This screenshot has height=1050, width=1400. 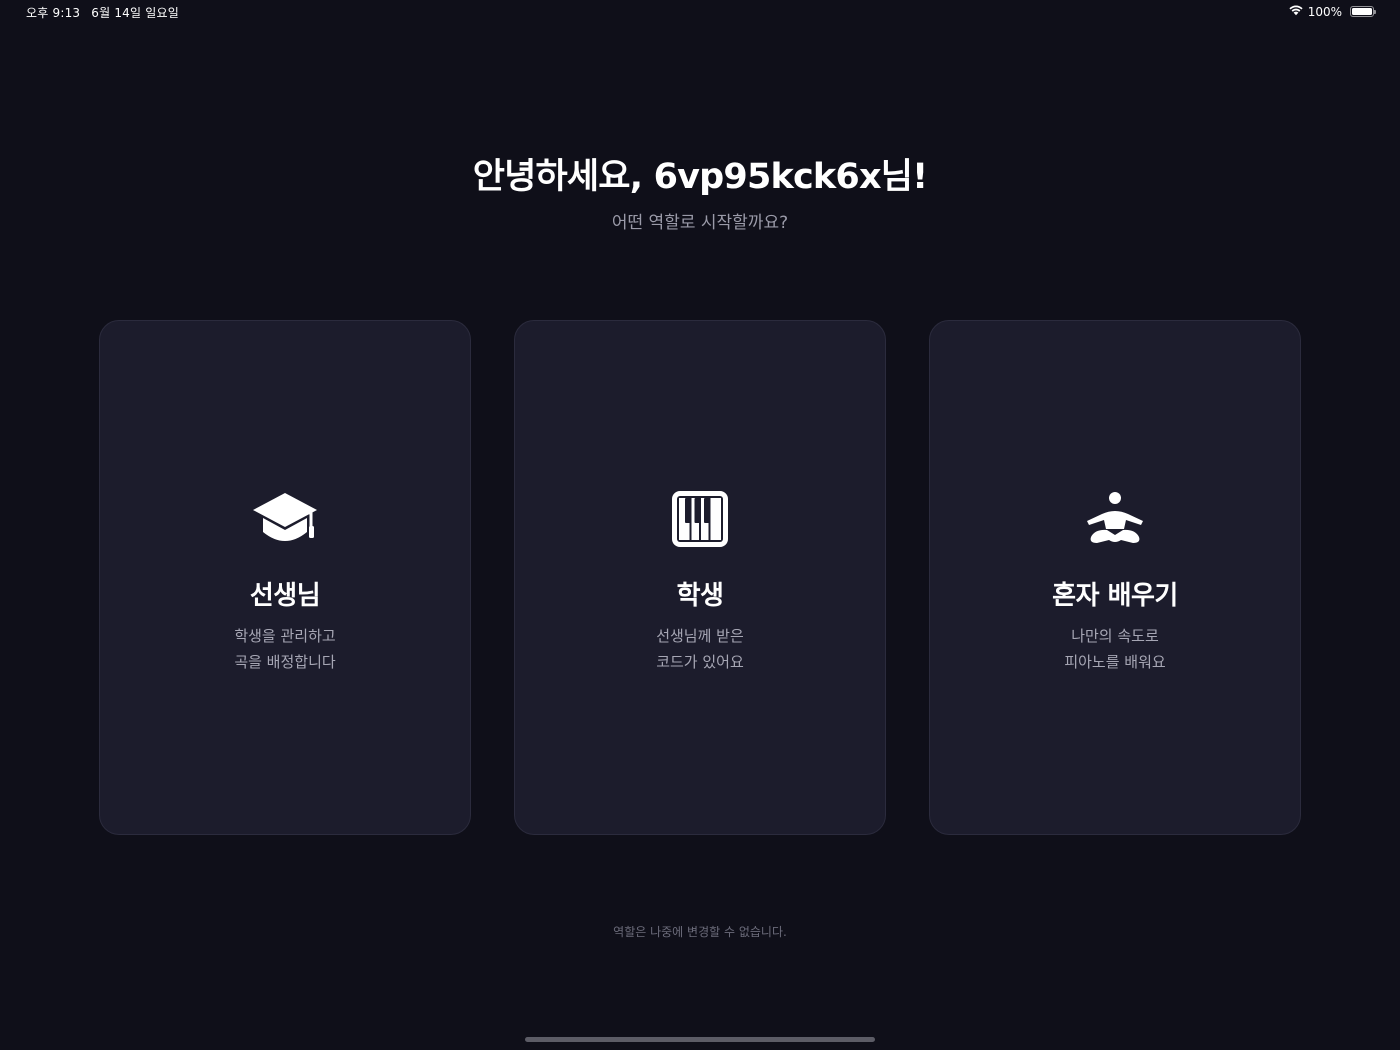 I want to click on role-description-line: 나만의 속도로, so click(x=1115, y=636).